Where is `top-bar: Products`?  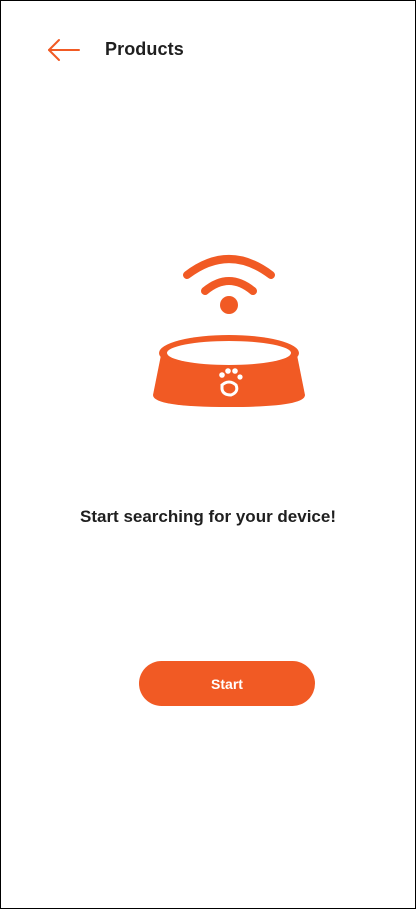 top-bar: Products is located at coordinates (208, 51).